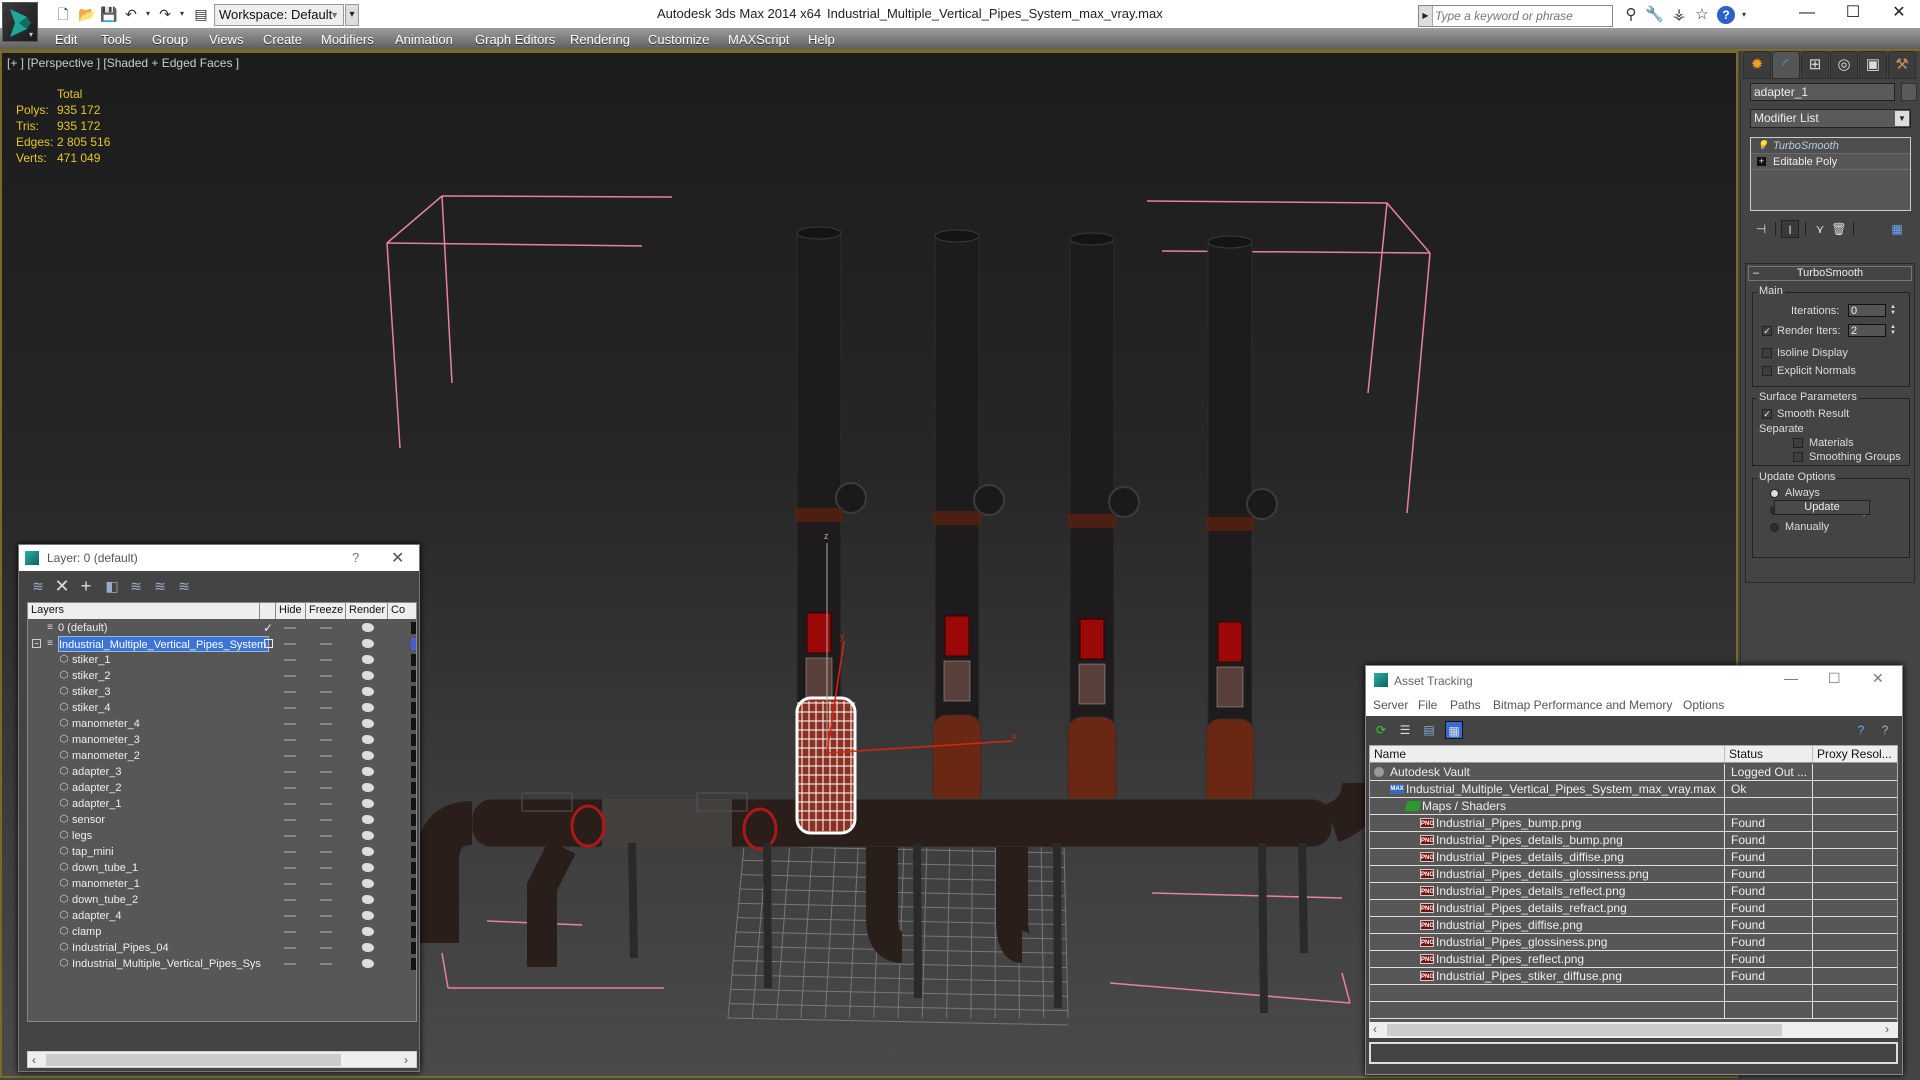 Image resolution: width=1920 pixels, height=1080 pixels. I want to click on menu-server: Server, so click(1390, 705).